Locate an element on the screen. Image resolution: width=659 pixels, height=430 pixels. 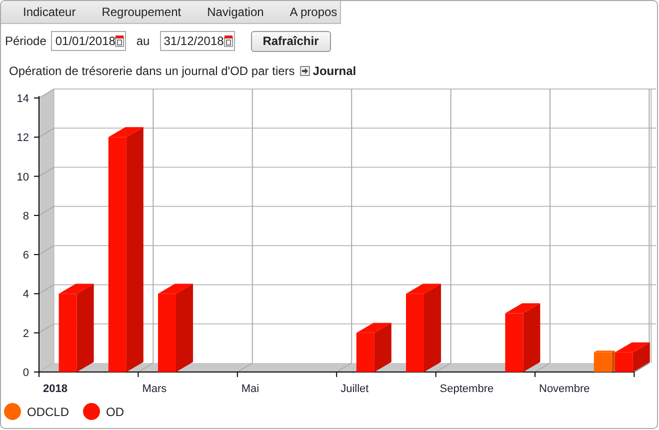
axis-label: Mars is located at coordinates (154, 389).